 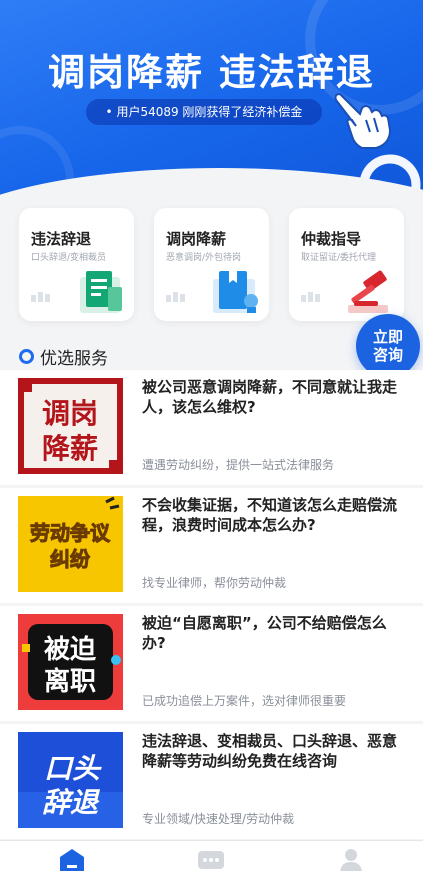 I want to click on section-header: 优选服务, so click(x=63, y=356).